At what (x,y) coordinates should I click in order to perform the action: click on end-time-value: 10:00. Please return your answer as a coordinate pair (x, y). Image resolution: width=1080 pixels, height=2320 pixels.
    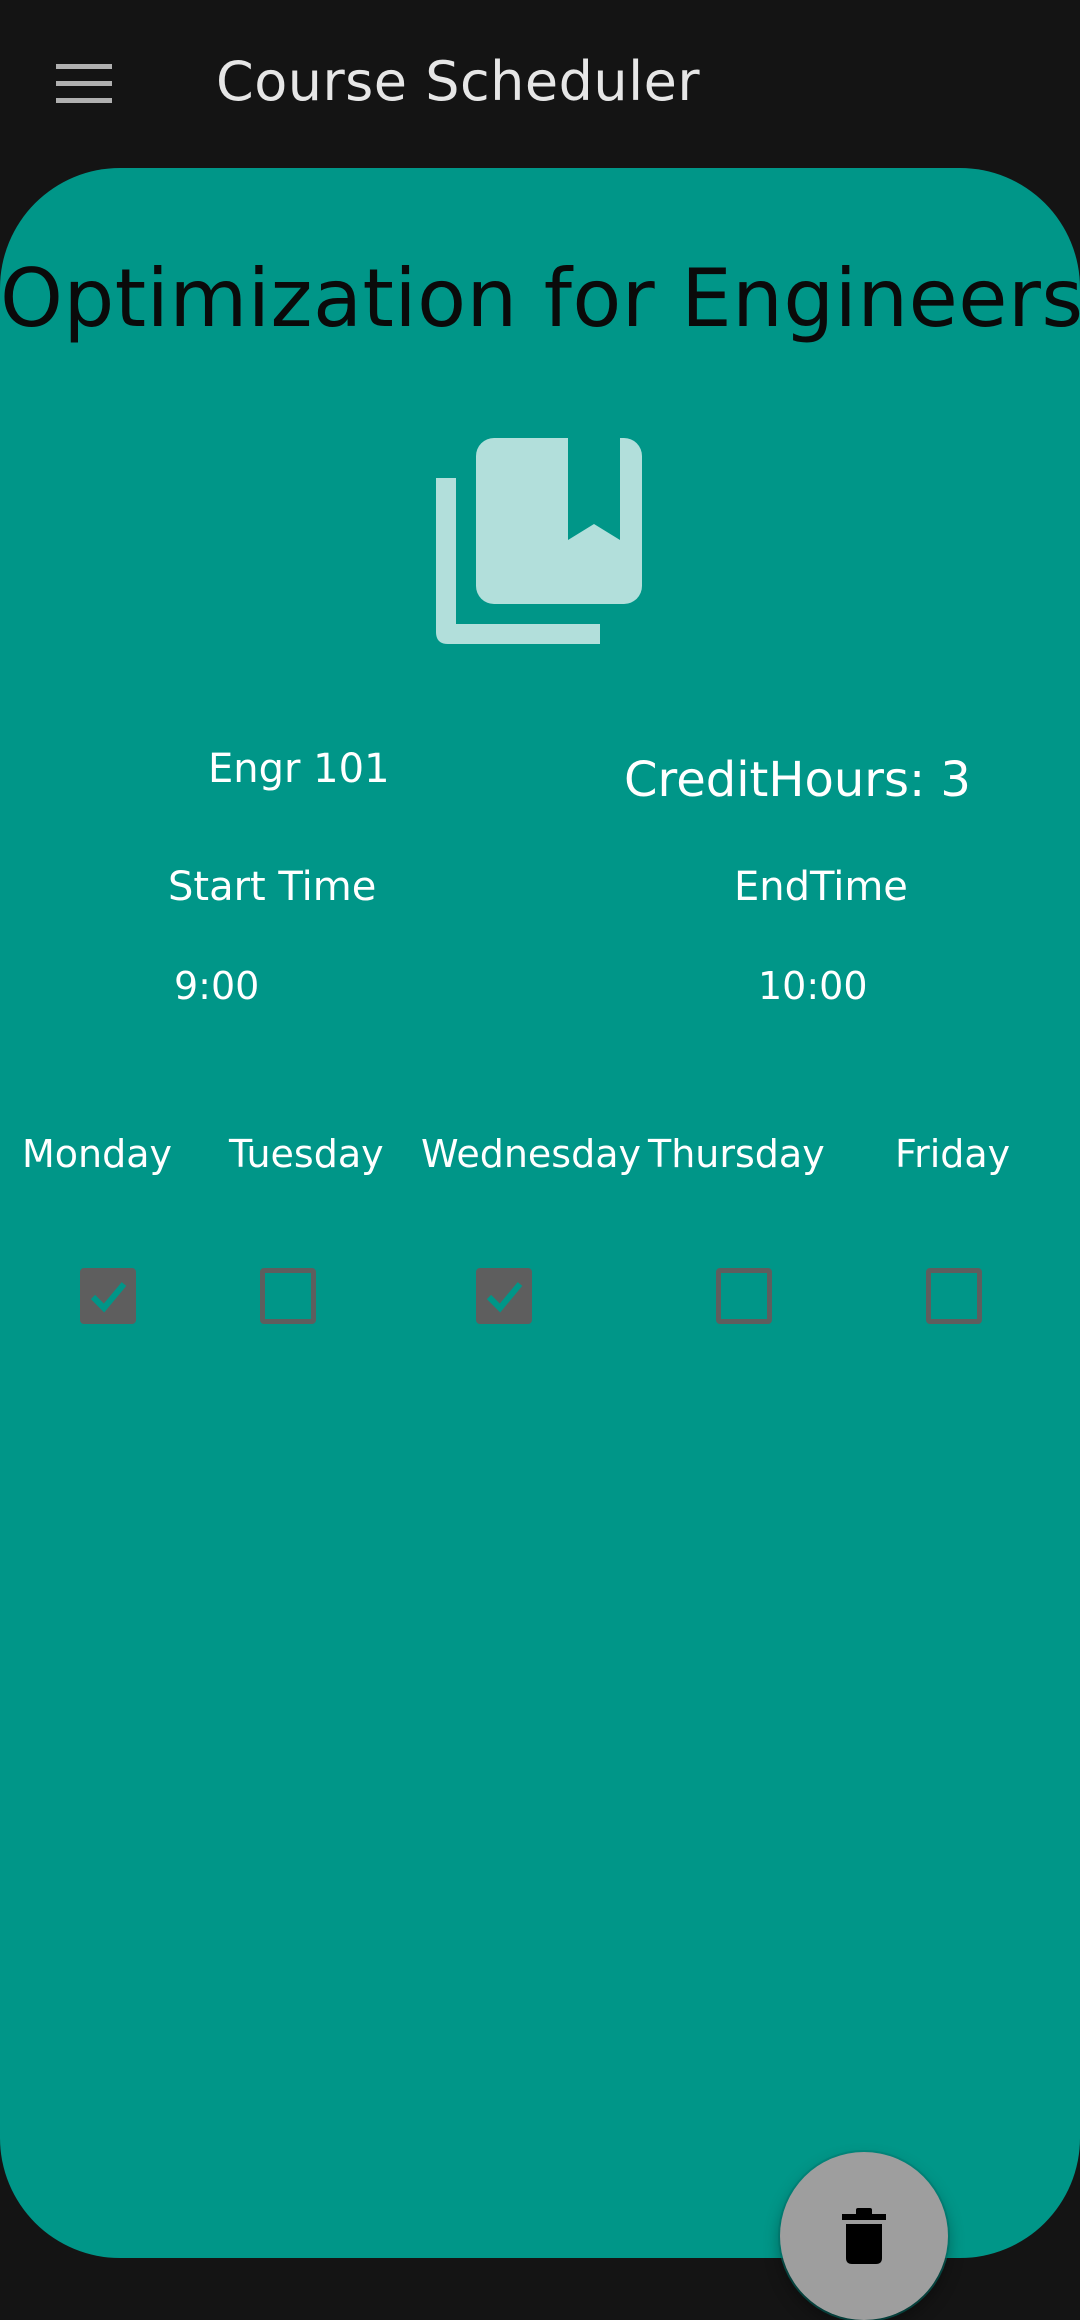
    Looking at the image, I should click on (813, 986).